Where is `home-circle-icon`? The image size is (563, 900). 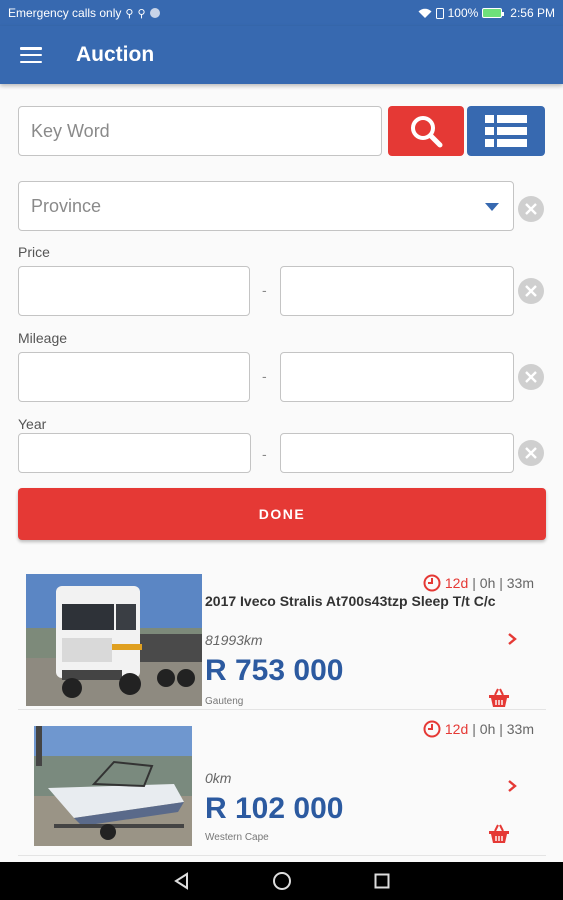
home-circle-icon is located at coordinates (282, 881).